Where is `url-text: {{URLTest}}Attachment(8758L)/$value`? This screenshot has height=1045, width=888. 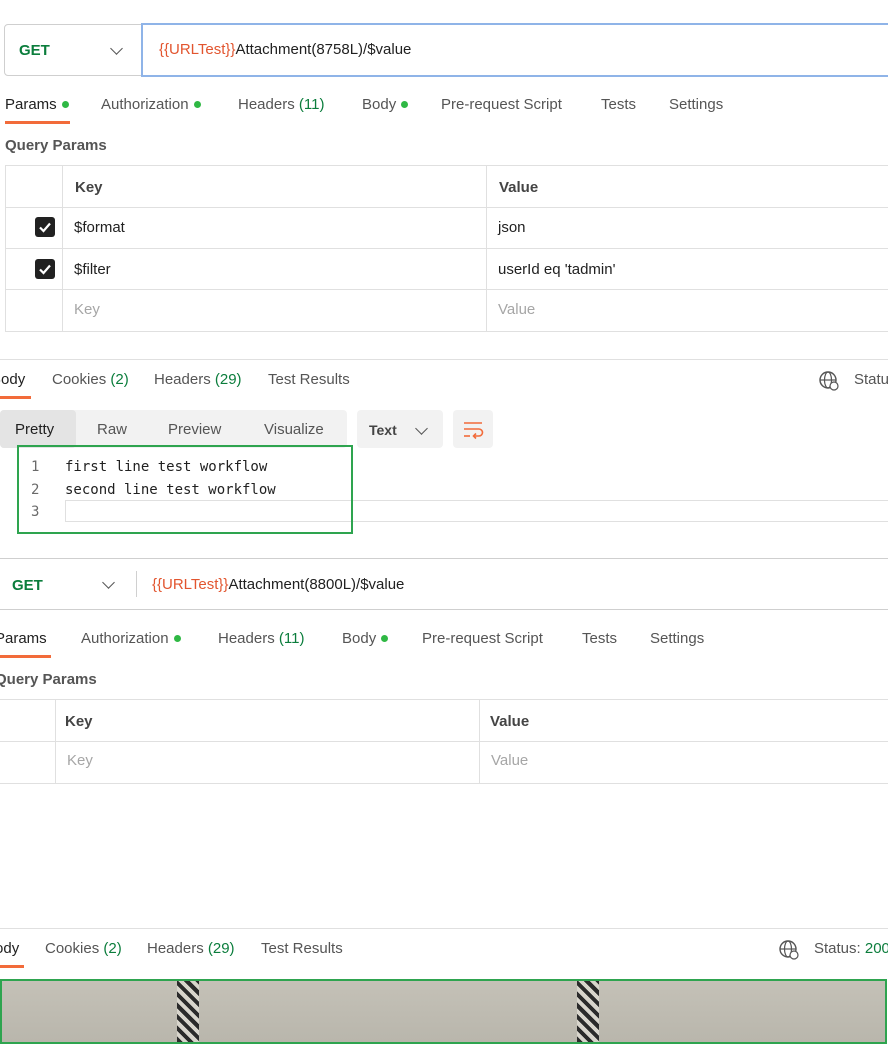
url-text: {{URLTest}}Attachment(8758L)/$value is located at coordinates (285, 49).